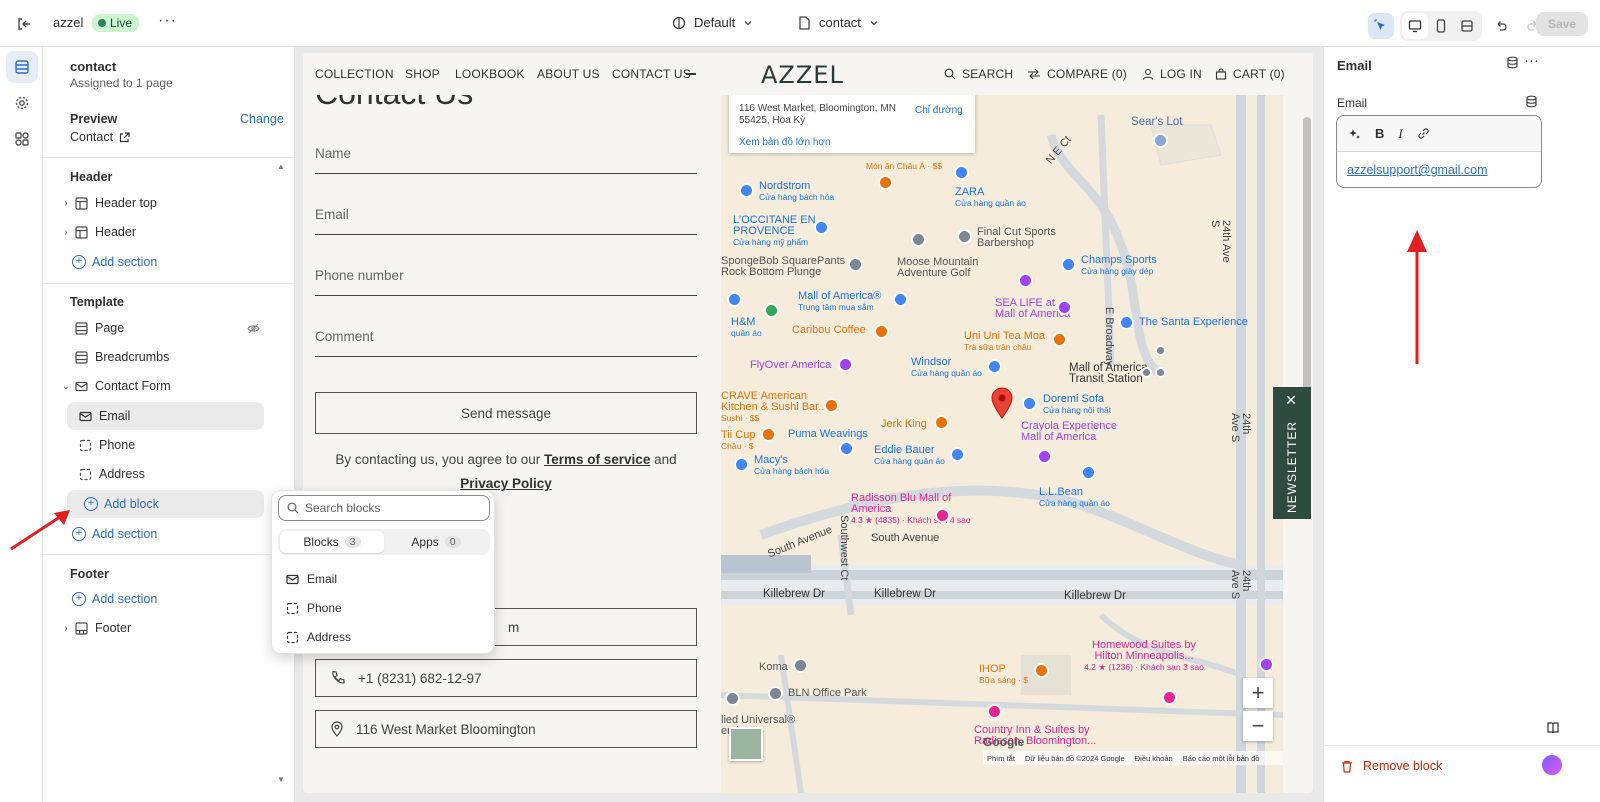 The width and height of the screenshot is (1600, 802). Describe the element at coordinates (1292, 453) in the screenshot. I see `newsletter-tab: NEWSLETTER ✕` at that location.